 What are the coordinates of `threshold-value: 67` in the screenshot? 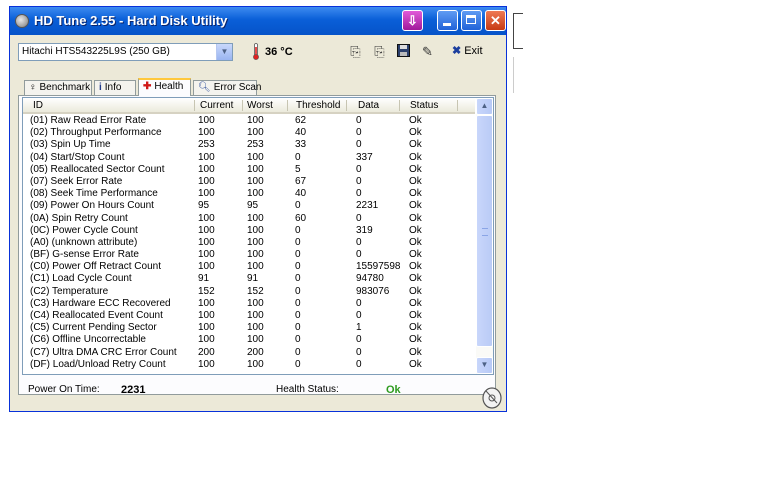 It's located at (301, 181).